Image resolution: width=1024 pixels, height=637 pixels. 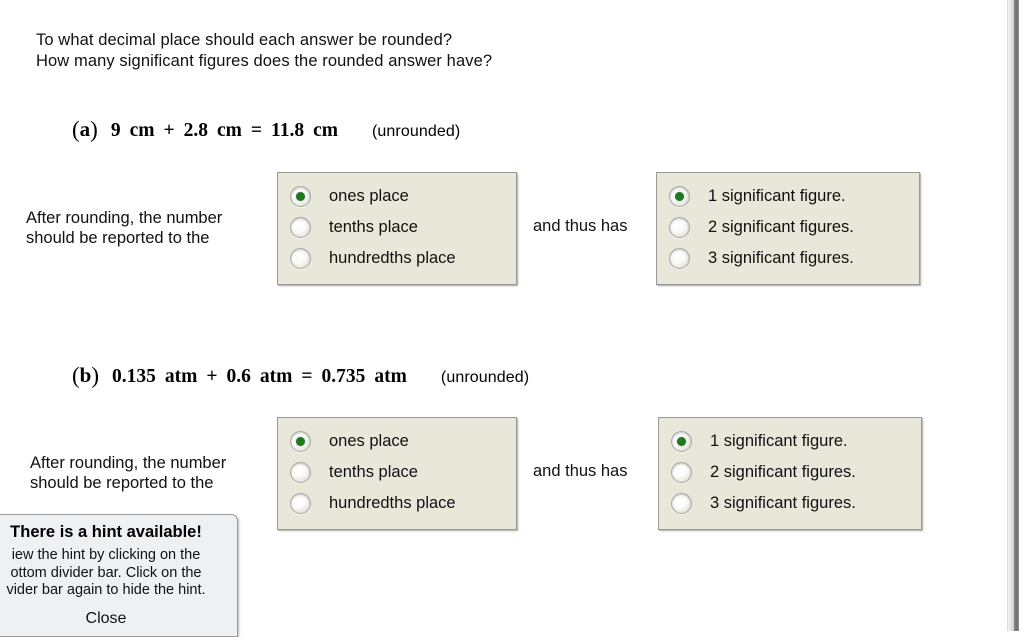 I want to click on hint-body-line-2: ottom divider bar. Click on the, so click(x=106, y=572).